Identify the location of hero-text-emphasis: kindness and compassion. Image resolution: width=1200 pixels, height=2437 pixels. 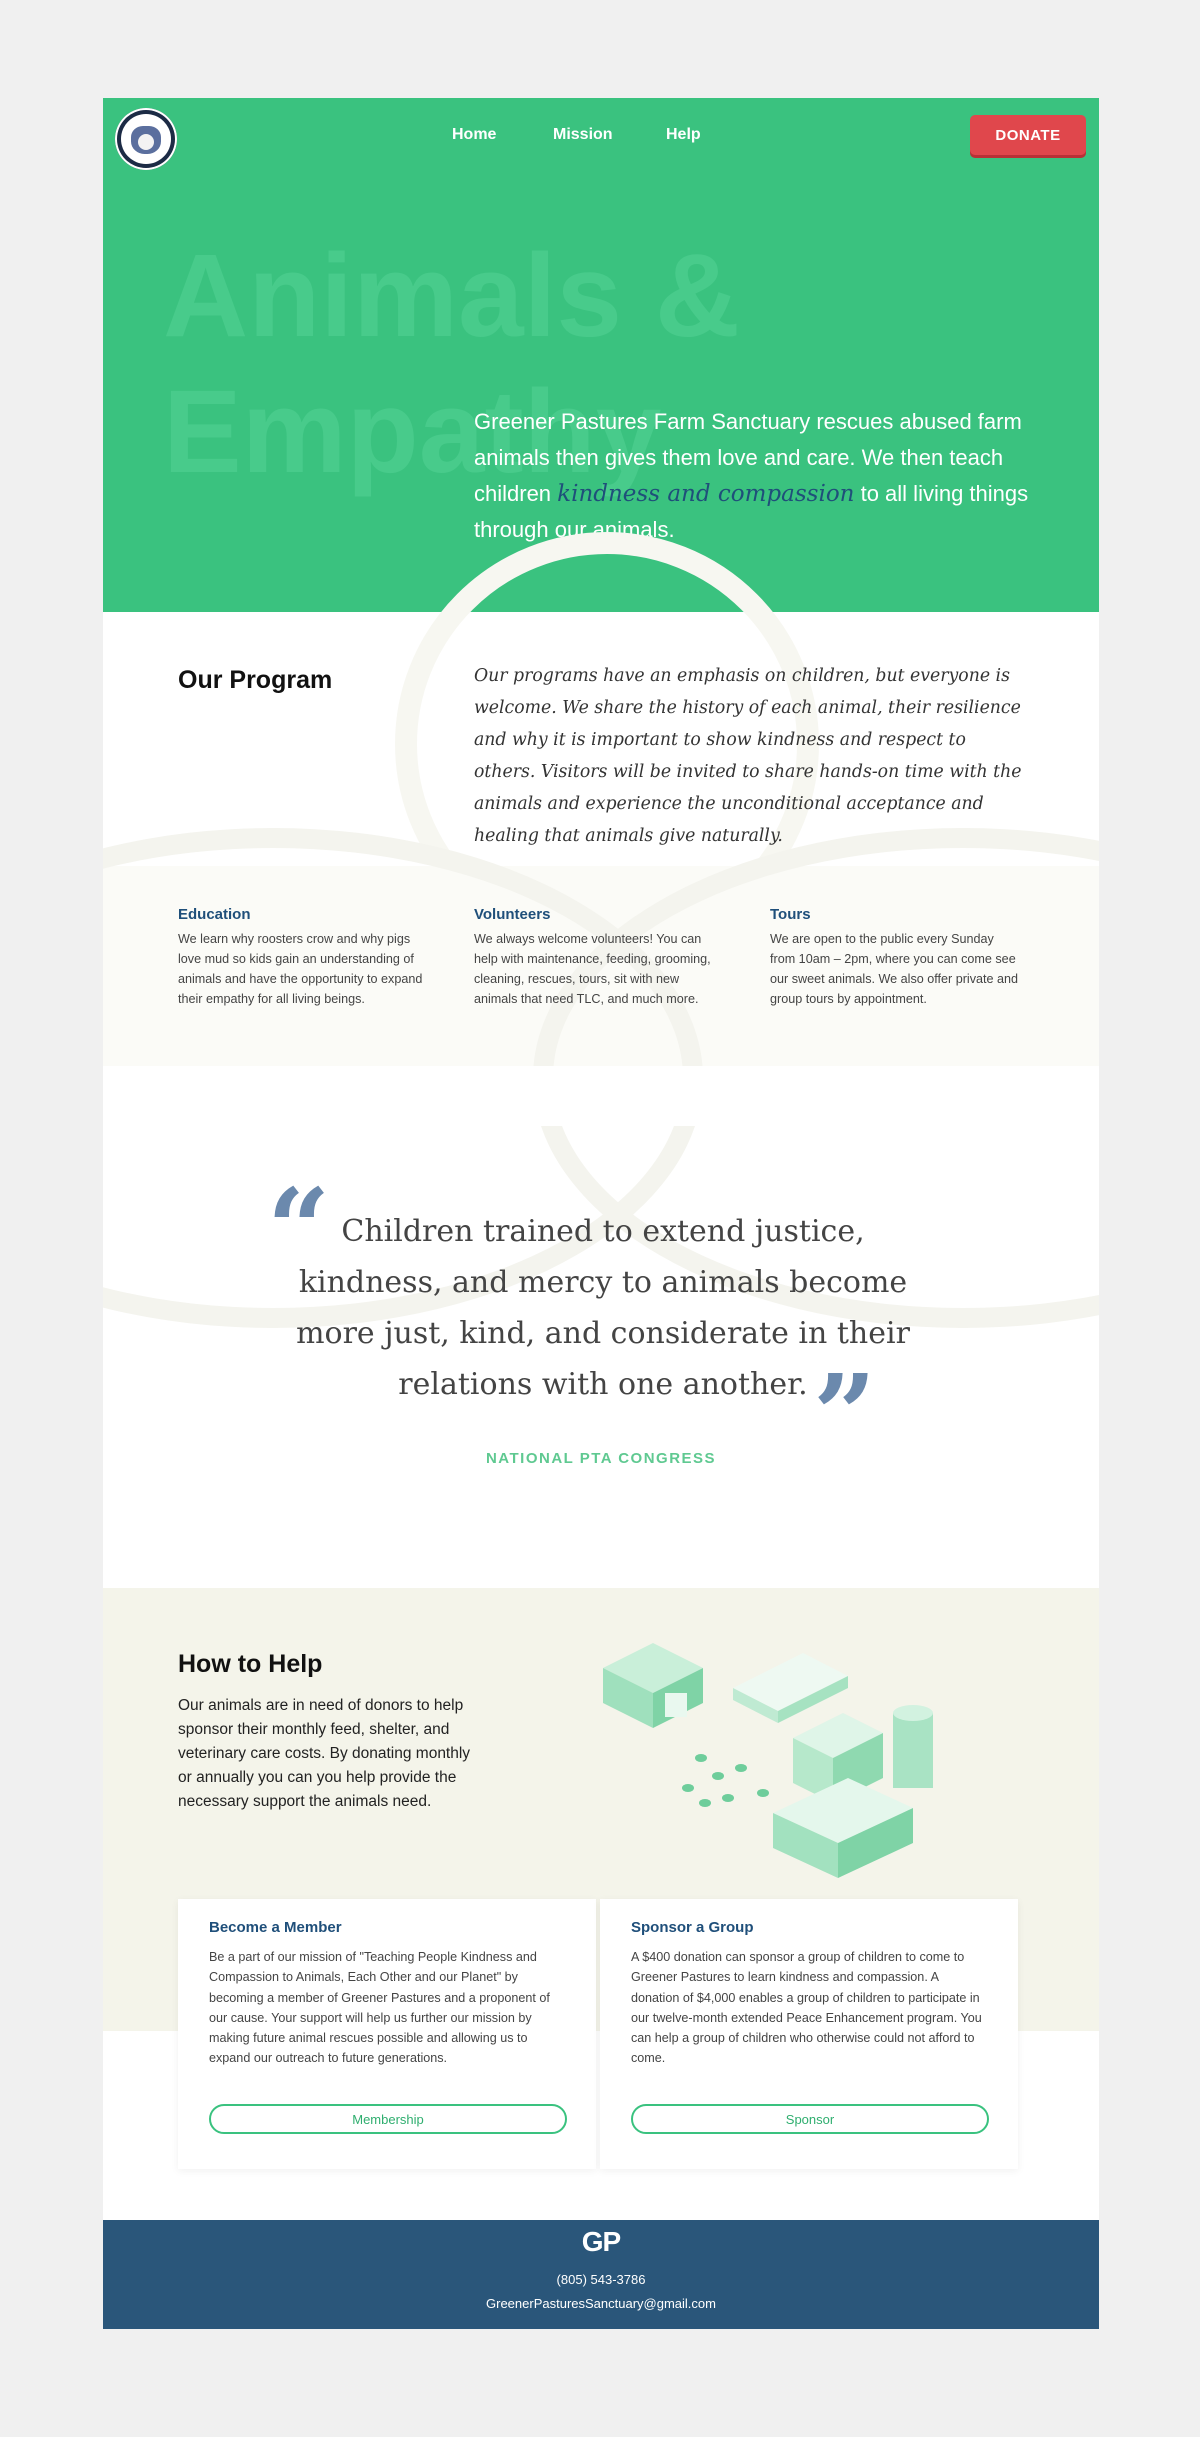
(706, 494).